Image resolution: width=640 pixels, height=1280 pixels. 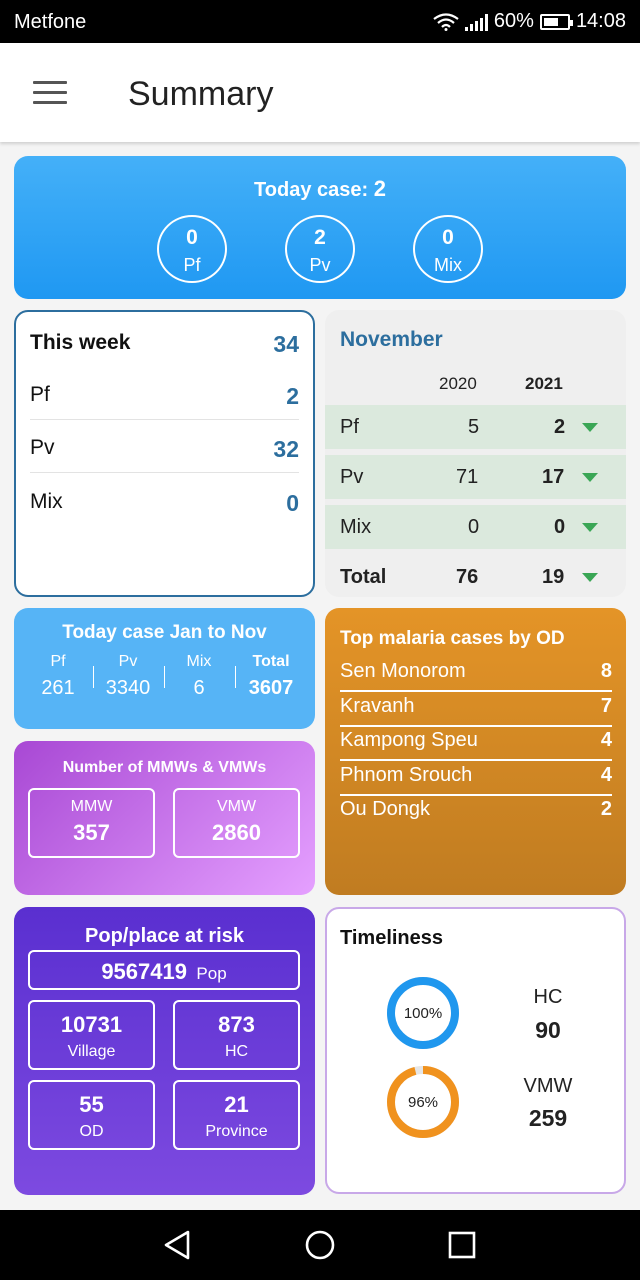 What do you see at coordinates (128, 688) in the screenshot?
I see `jan-nov-pv-value: 3340` at bounding box center [128, 688].